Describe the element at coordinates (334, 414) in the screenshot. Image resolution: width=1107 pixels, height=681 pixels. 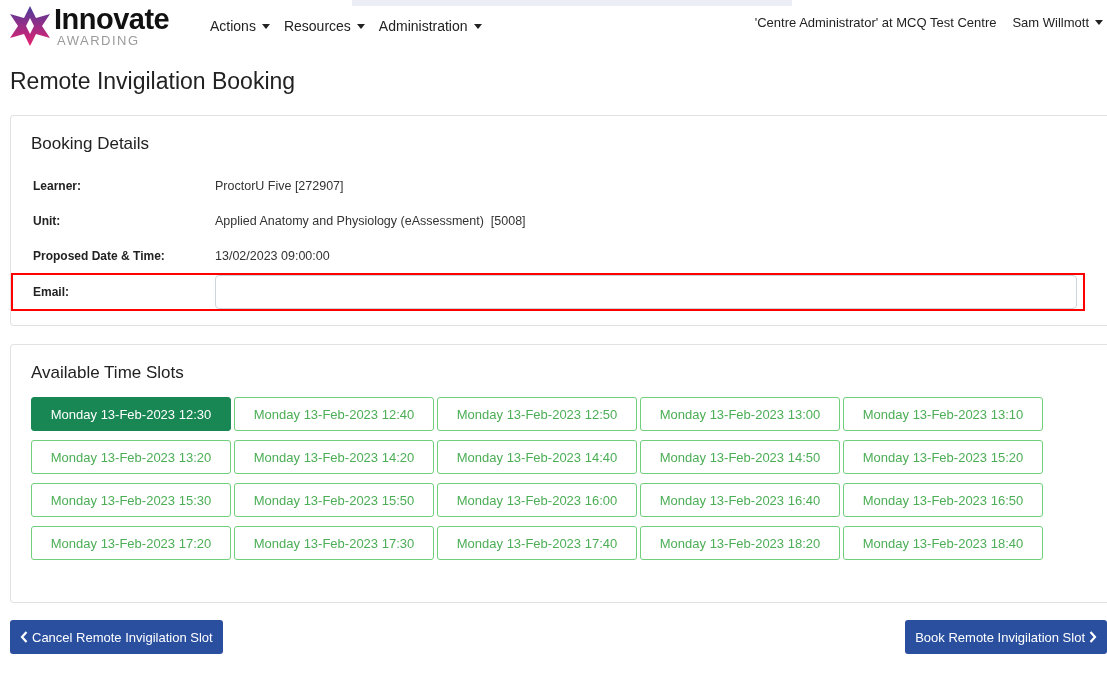
I see `time-slot-button: Monday 13-Feb-2023 12:40` at that location.